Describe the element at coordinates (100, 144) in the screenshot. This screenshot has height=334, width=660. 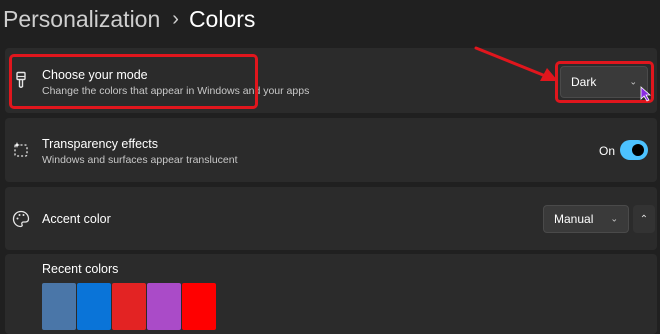
I see `transparency-title: Transparency effects` at that location.